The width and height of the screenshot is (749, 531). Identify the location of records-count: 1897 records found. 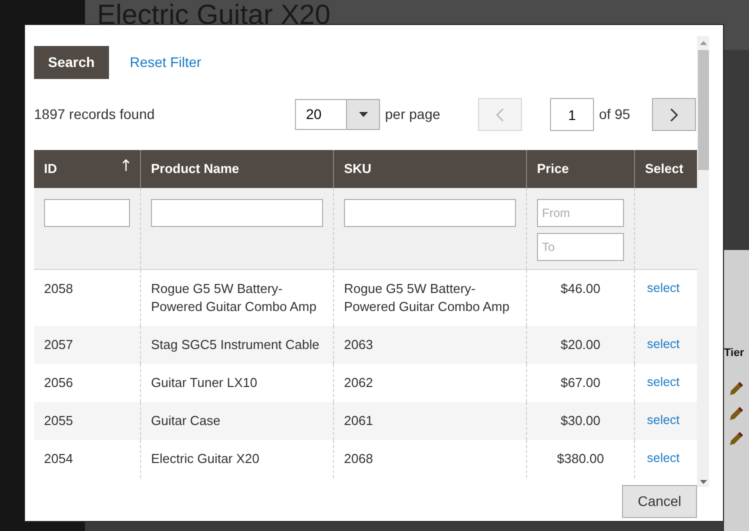
(95, 114).